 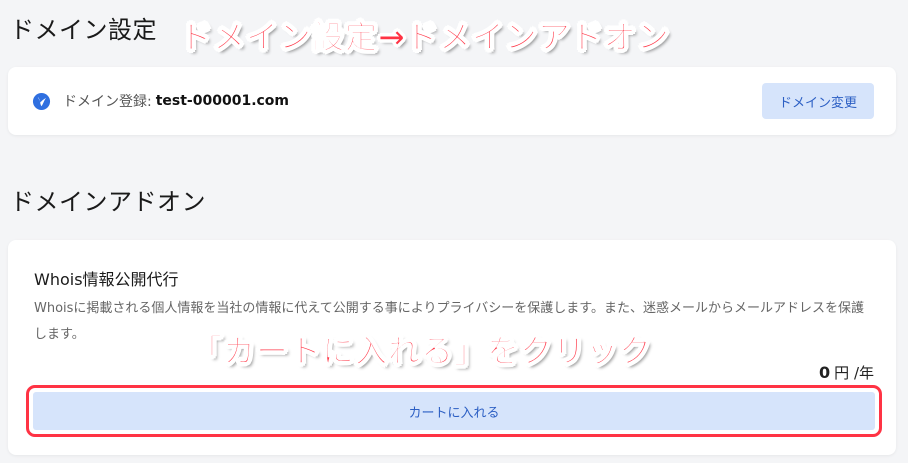 What do you see at coordinates (452, 101) in the screenshot?
I see `domain-card: ドメイン登録: test-000001.com ドメイン変更` at bounding box center [452, 101].